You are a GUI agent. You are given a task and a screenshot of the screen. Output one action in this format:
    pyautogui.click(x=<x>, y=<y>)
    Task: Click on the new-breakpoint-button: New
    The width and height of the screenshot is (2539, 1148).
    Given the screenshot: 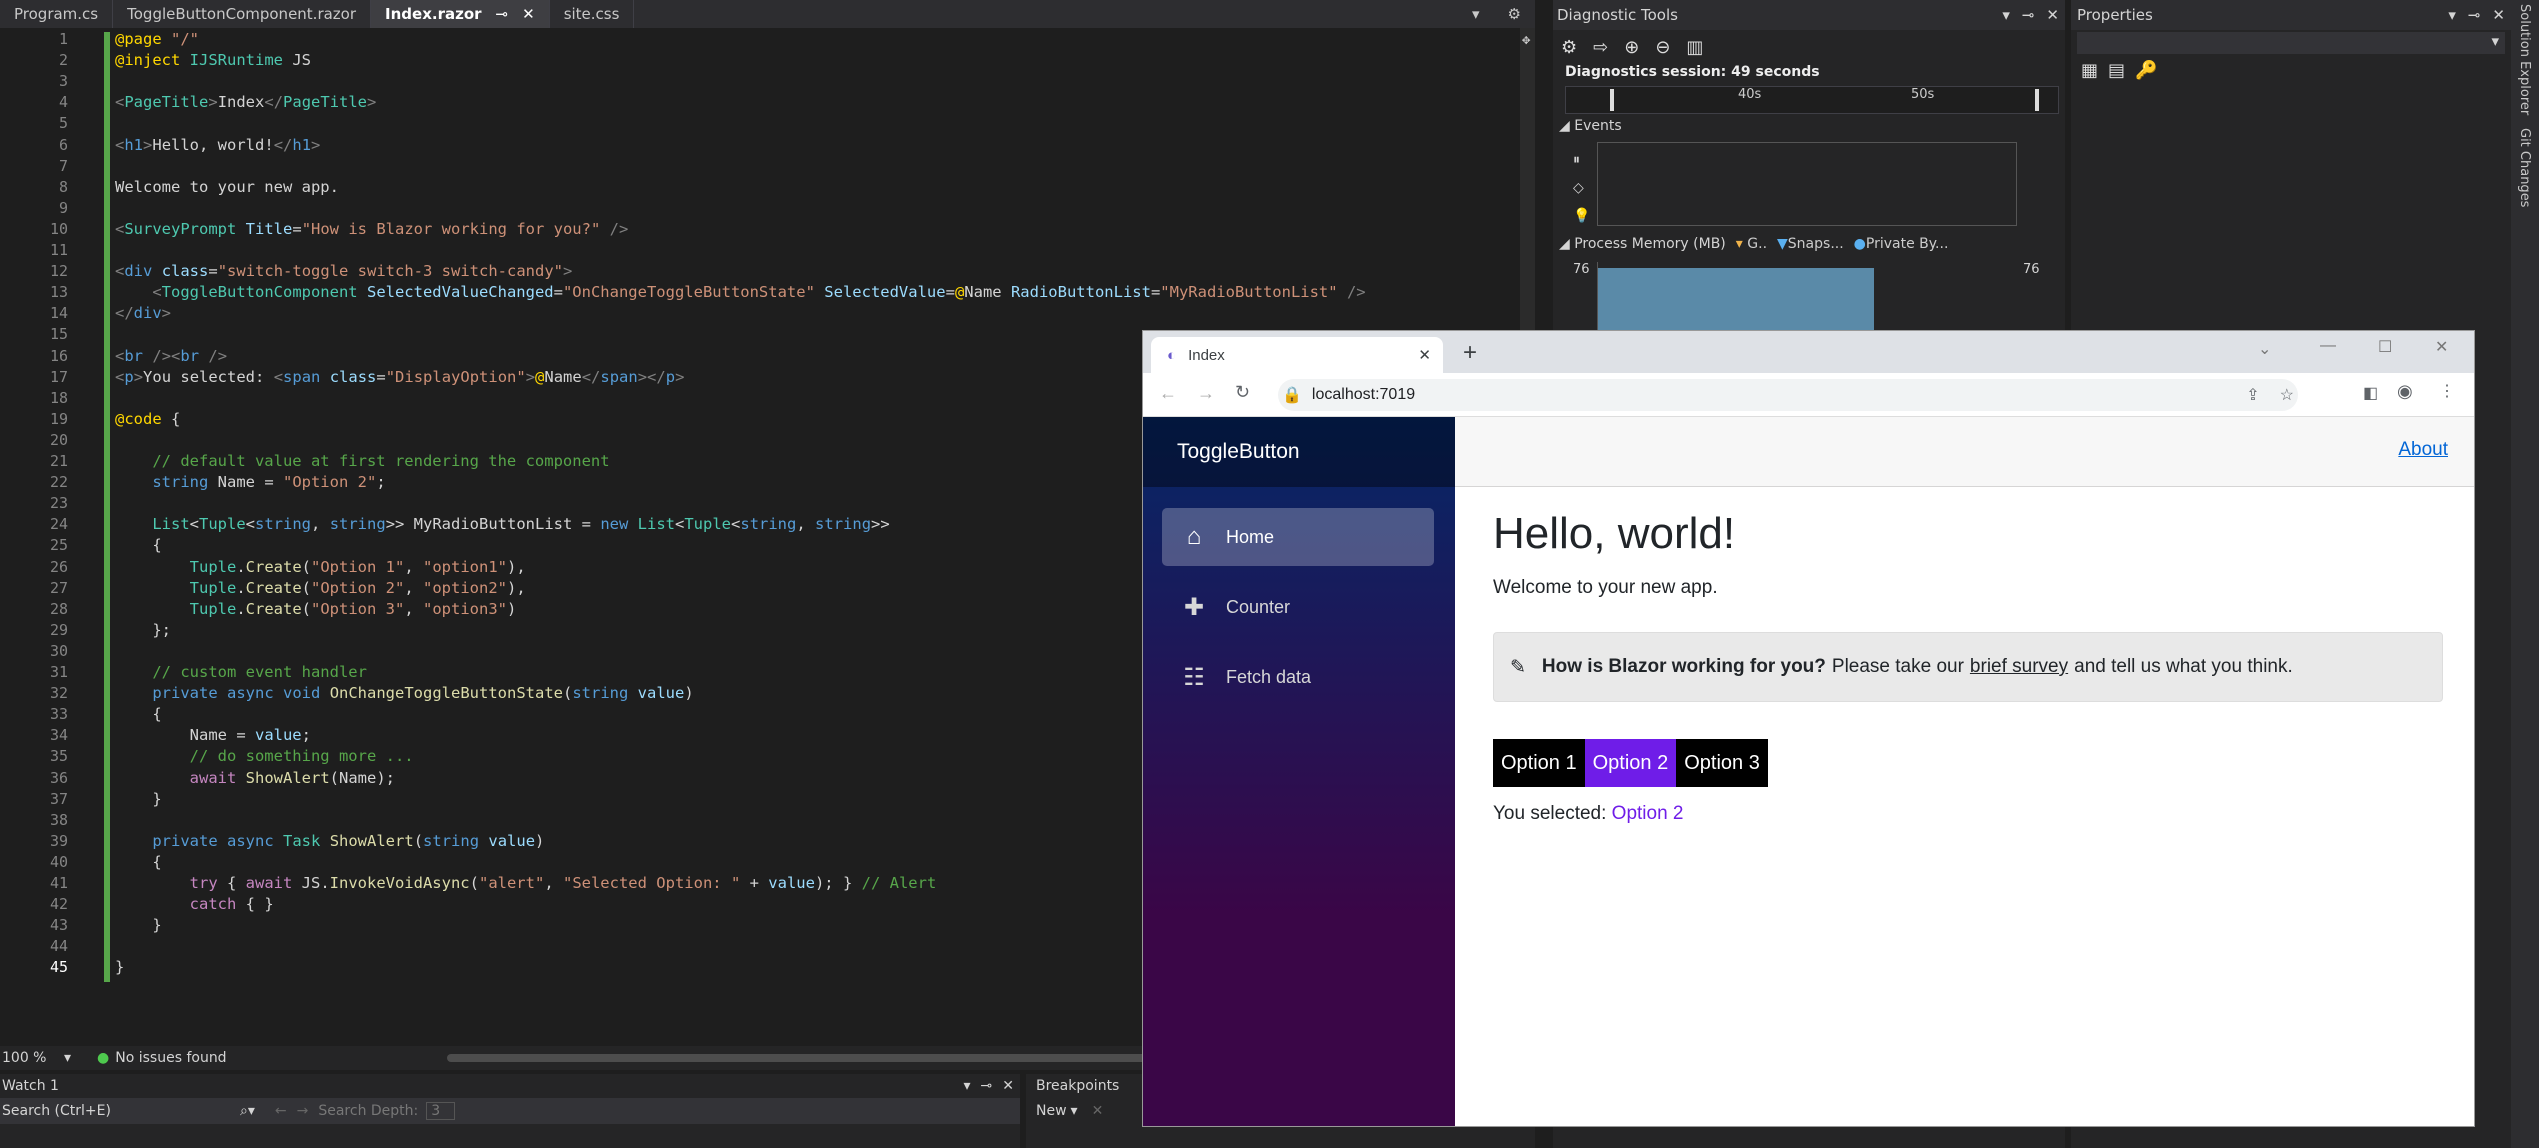 What is the action you would take?
    pyautogui.click(x=1051, y=1111)
    